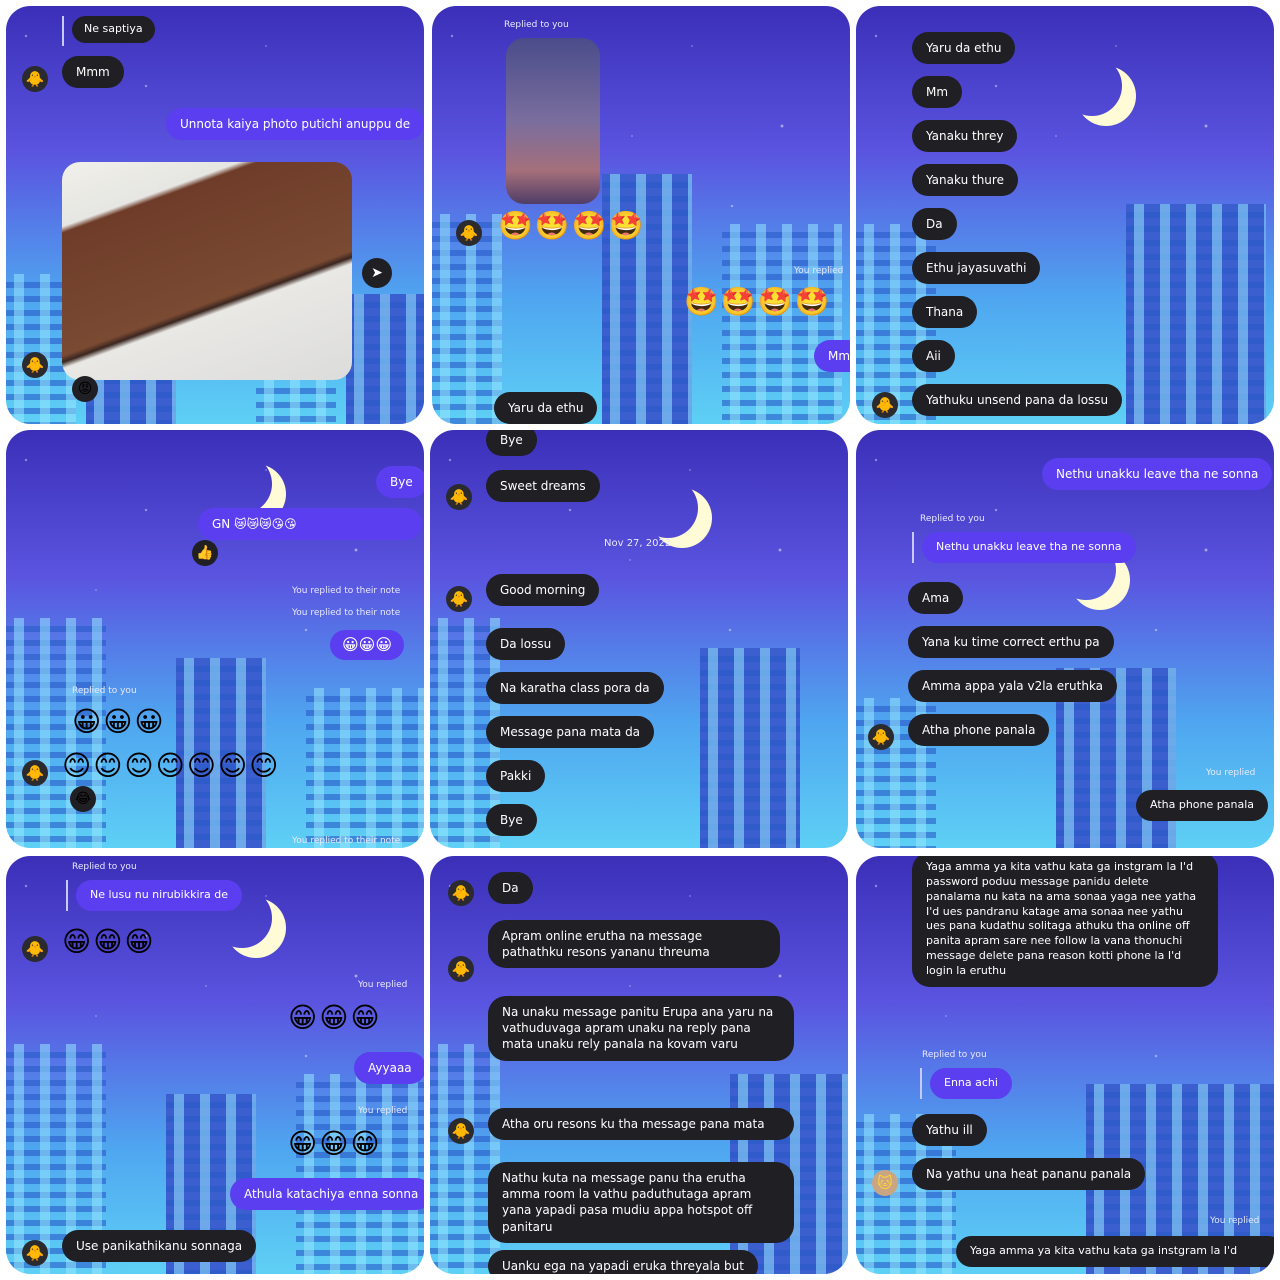  Describe the element at coordinates (937, 92) in the screenshot. I see `message-bubble: Mm` at that location.